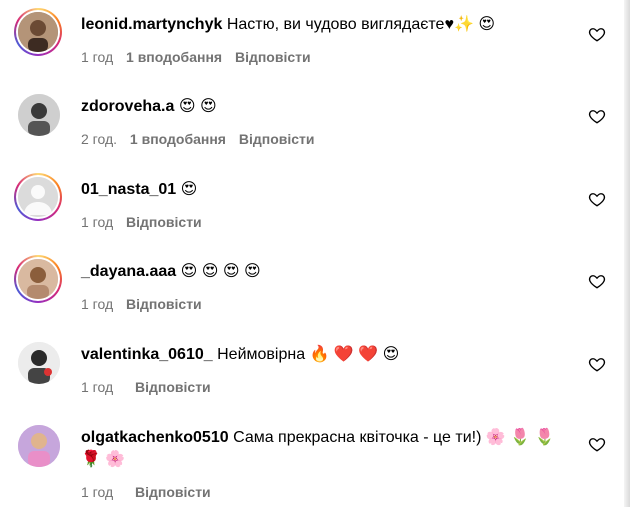 Image resolution: width=630 pixels, height=507 pixels. I want to click on background-edge, so click(627, 253).